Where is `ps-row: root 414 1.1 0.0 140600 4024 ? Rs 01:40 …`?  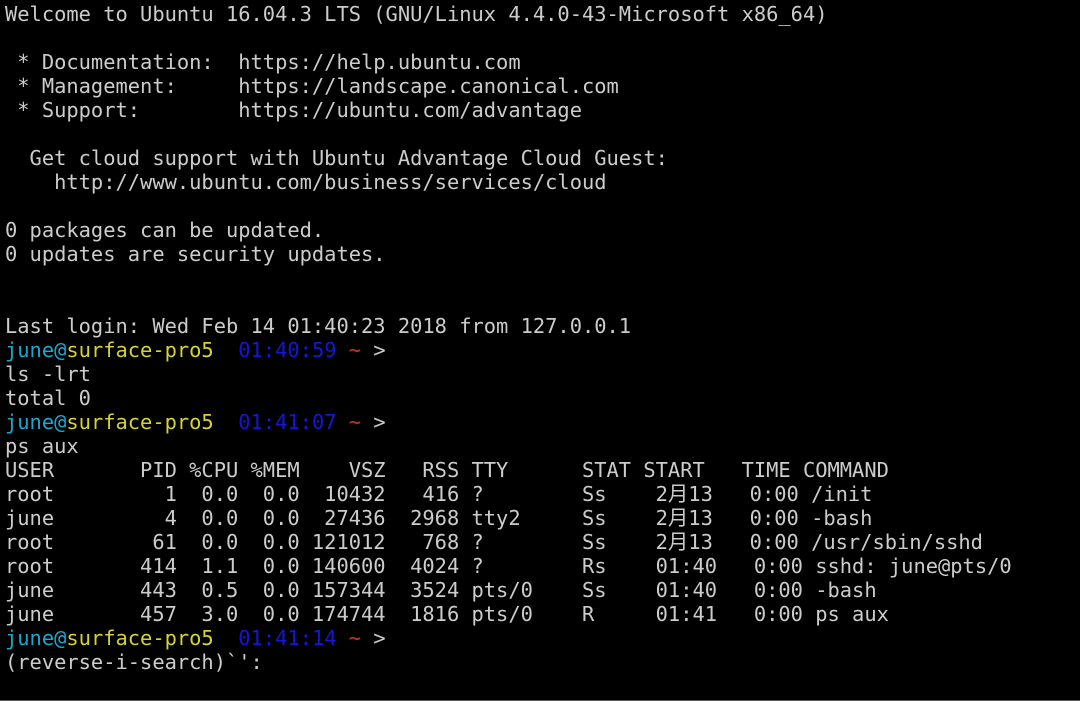
ps-row: root 414 1.1 0.0 140600 4024 ? Rs 01:40 … is located at coordinates (508, 566).